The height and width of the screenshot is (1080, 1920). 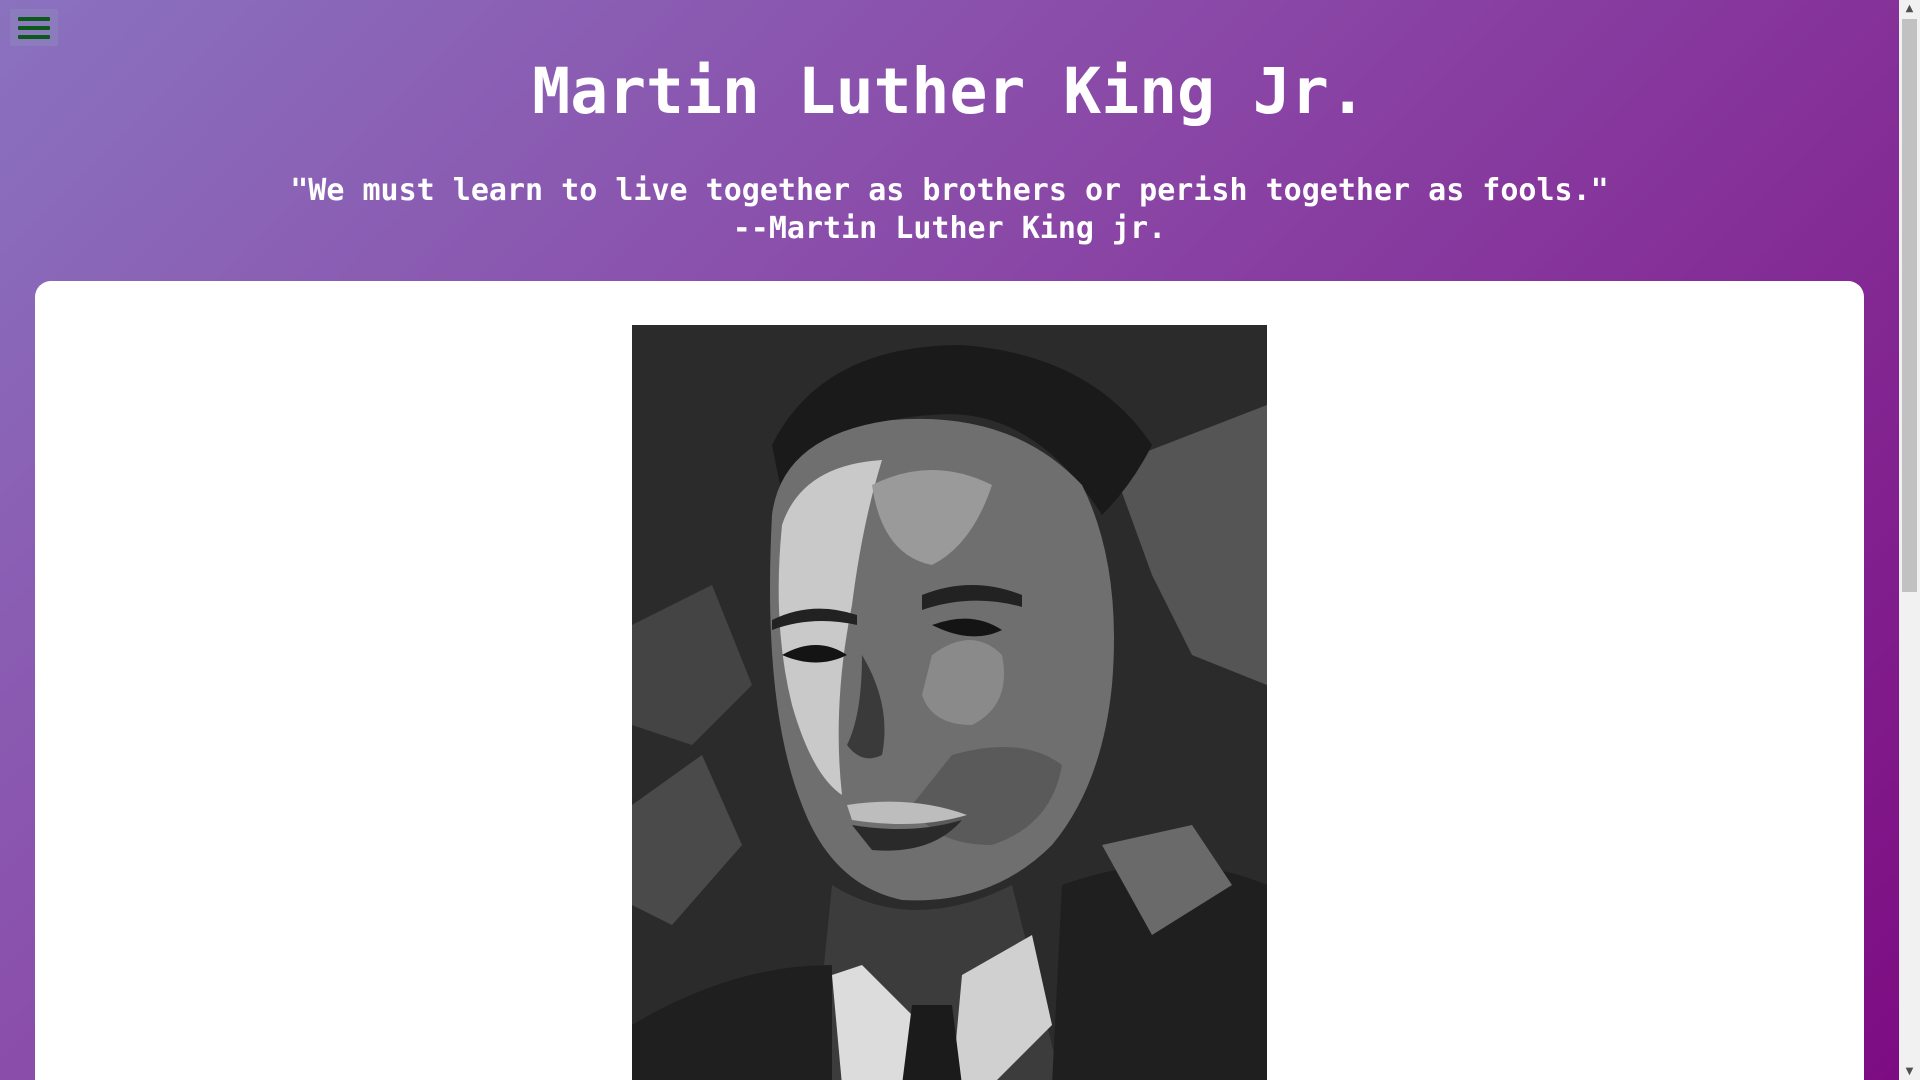 I want to click on scroll-up-arrow-icon: ▲, so click(x=1909, y=8).